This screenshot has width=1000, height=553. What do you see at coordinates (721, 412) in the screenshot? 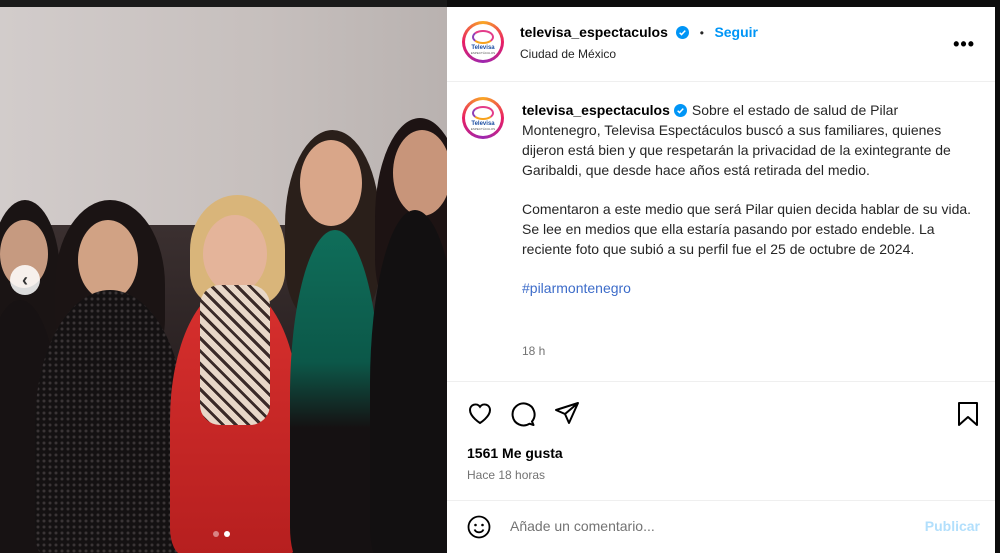
I see `action-bar` at bounding box center [721, 412].